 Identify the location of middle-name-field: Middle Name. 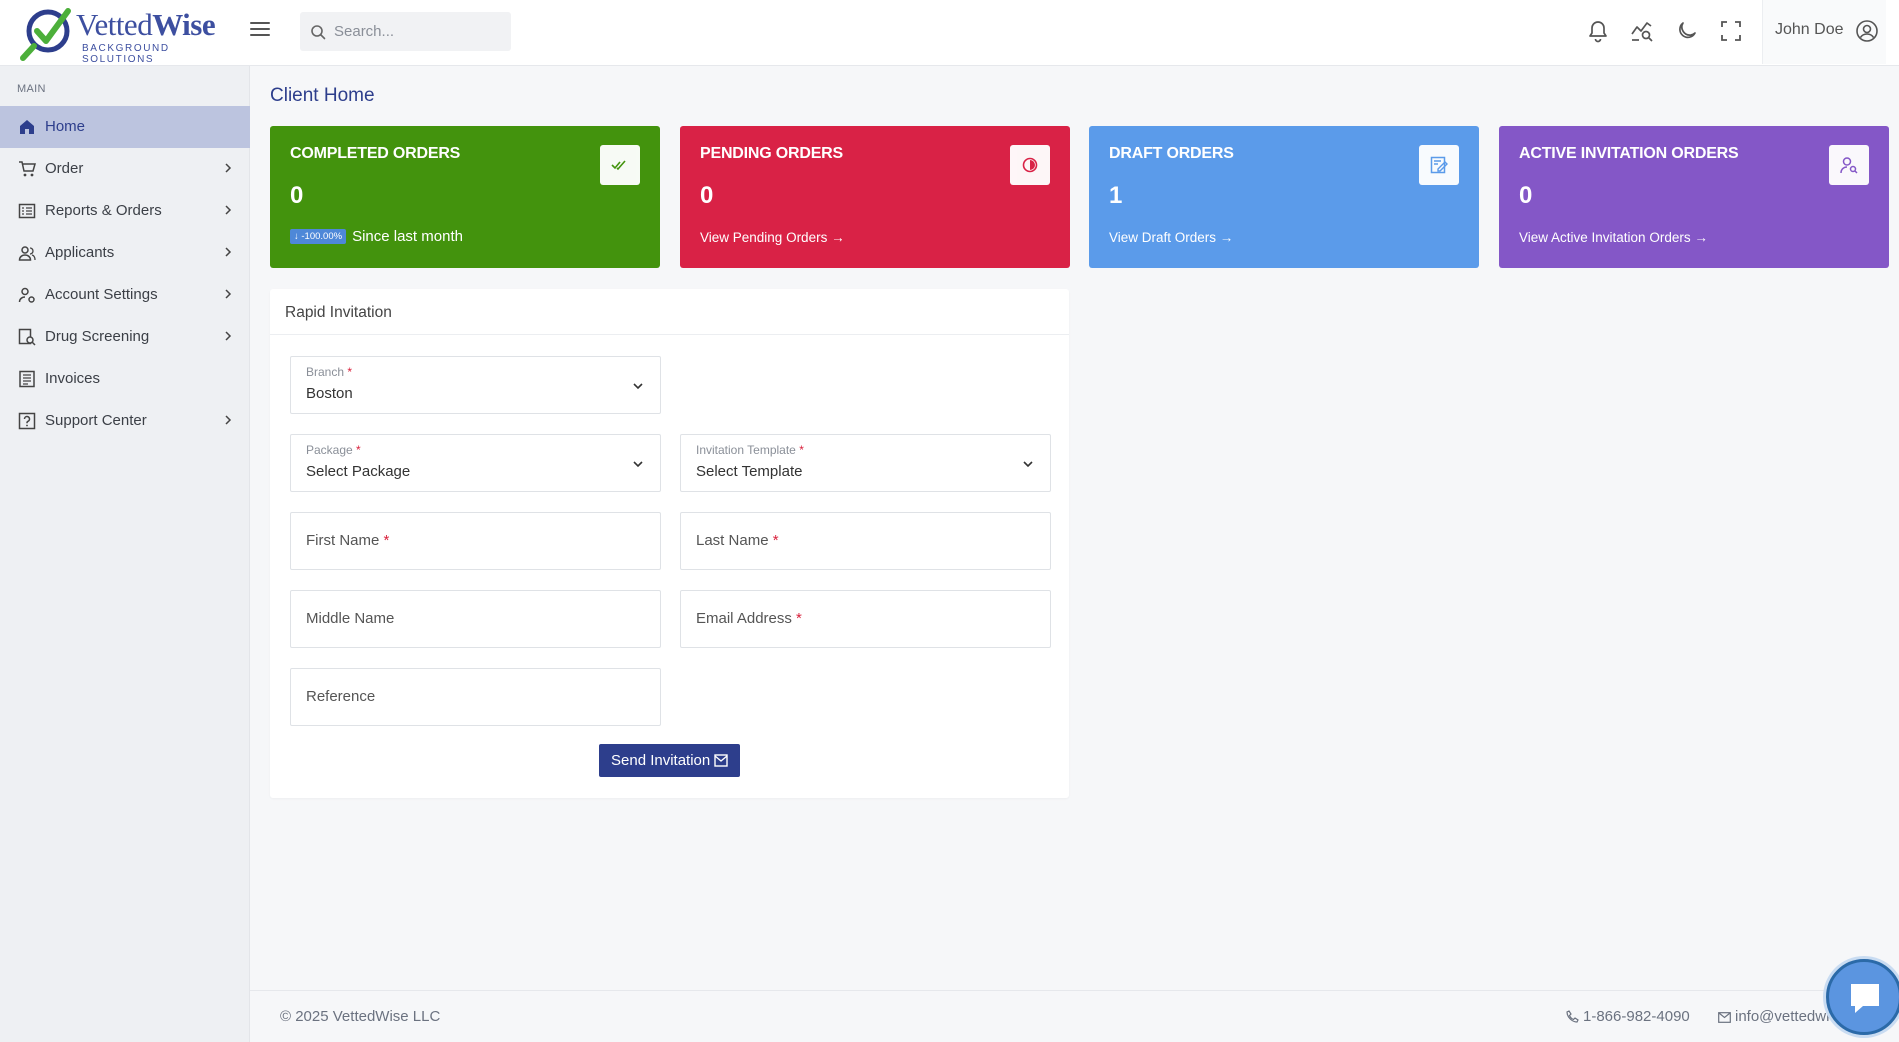
(475, 619).